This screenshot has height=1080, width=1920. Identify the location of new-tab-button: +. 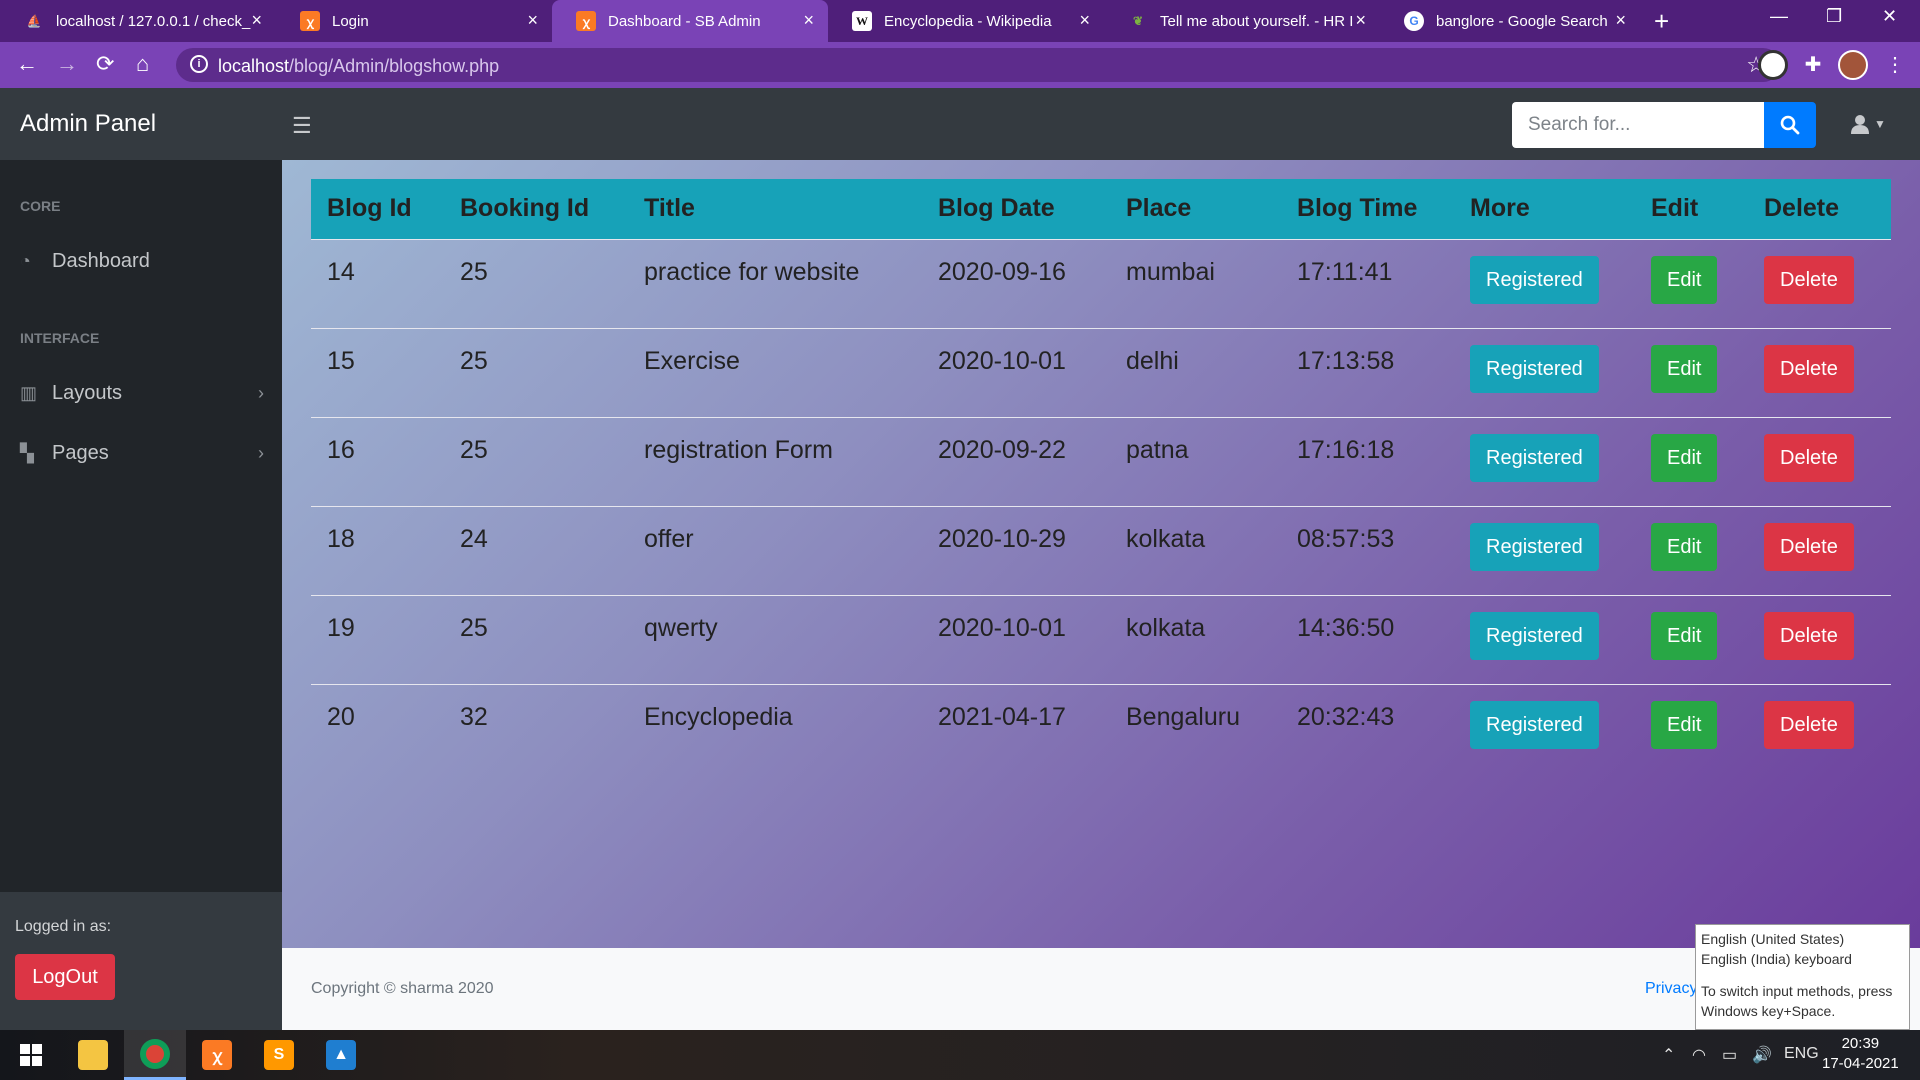
(1661, 21).